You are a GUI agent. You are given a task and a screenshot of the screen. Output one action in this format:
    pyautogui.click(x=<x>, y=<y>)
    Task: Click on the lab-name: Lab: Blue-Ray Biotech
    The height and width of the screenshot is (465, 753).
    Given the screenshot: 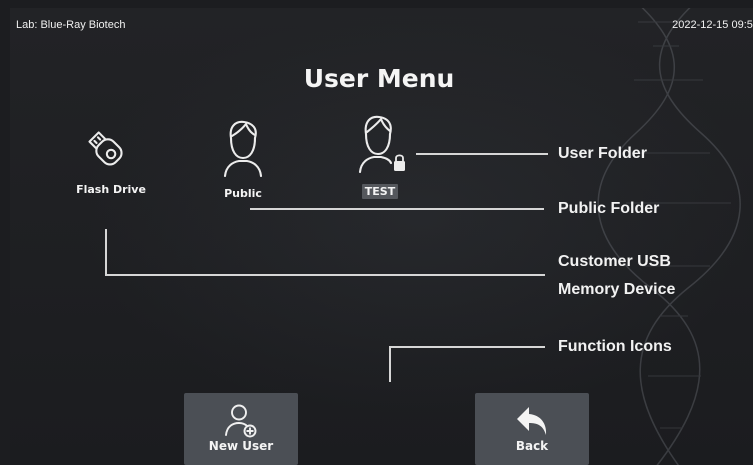 What is the action you would take?
    pyautogui.click(x=71, y=25)
    